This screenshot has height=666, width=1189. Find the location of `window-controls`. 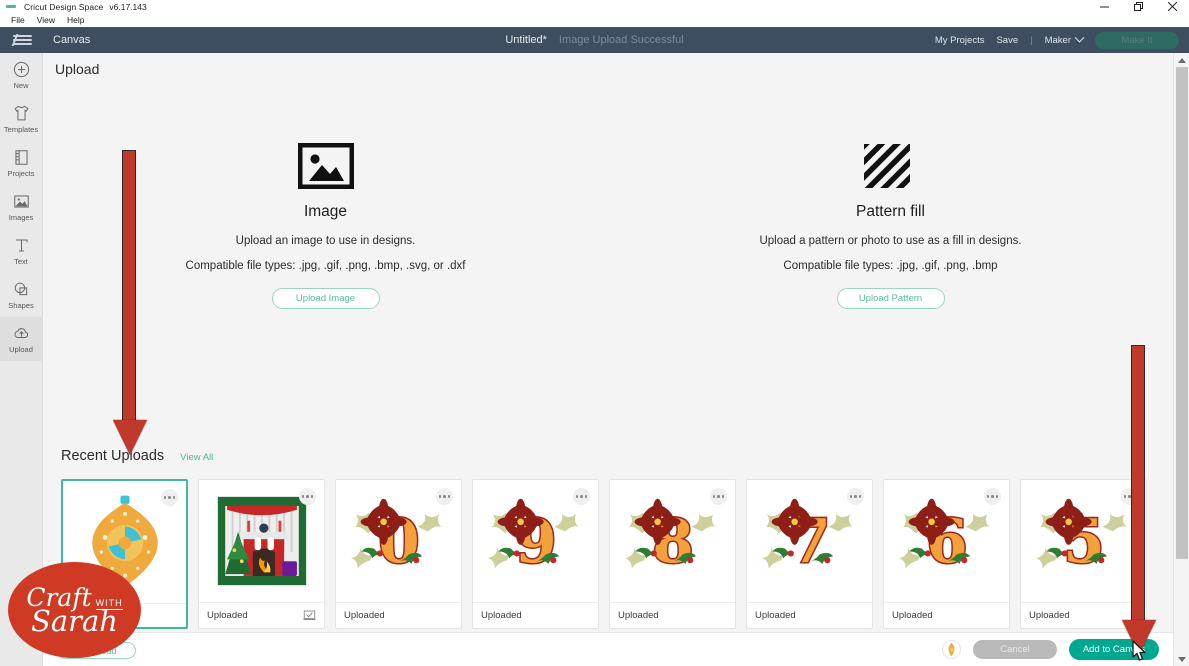

window-controls is located at coordinates (1138, 6).